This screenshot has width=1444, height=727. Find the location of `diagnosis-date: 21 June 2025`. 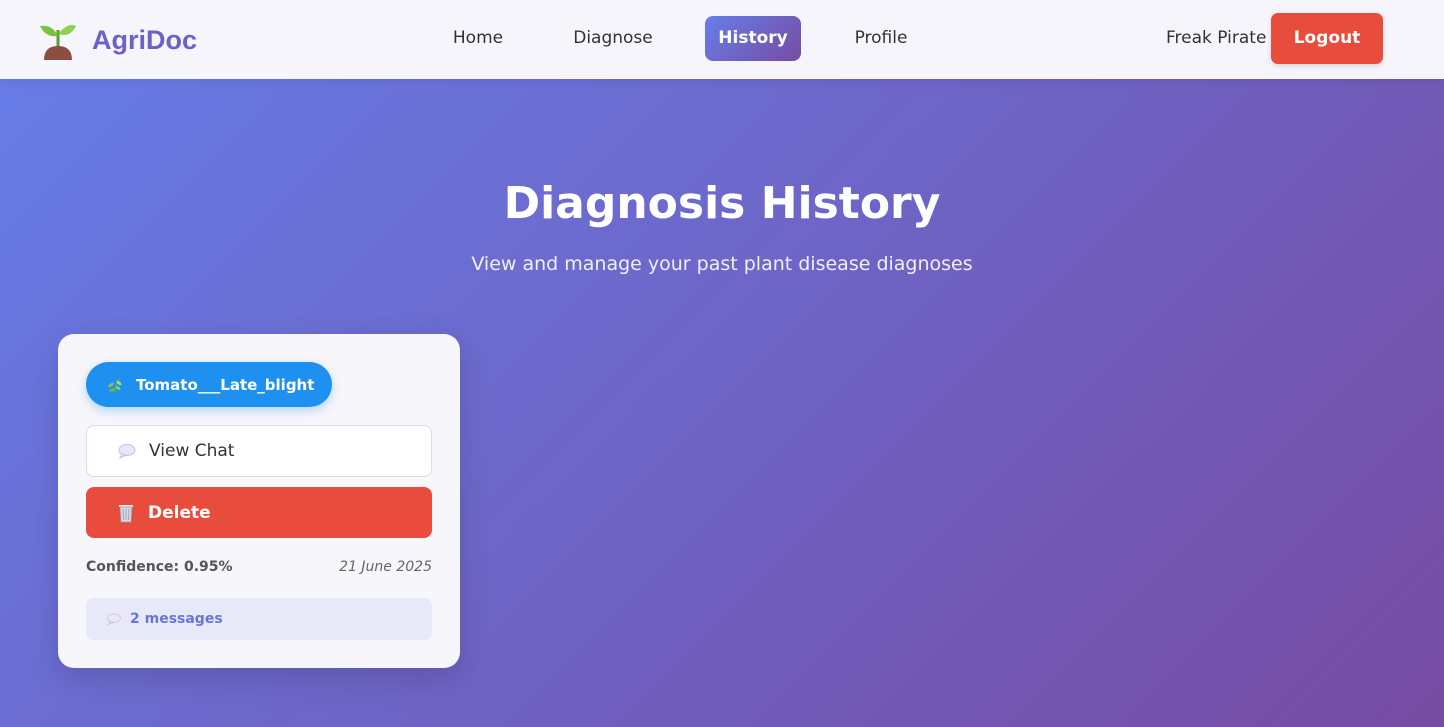

diagnosis-date: 21 June 2025 is located at coordinates (385, 567).